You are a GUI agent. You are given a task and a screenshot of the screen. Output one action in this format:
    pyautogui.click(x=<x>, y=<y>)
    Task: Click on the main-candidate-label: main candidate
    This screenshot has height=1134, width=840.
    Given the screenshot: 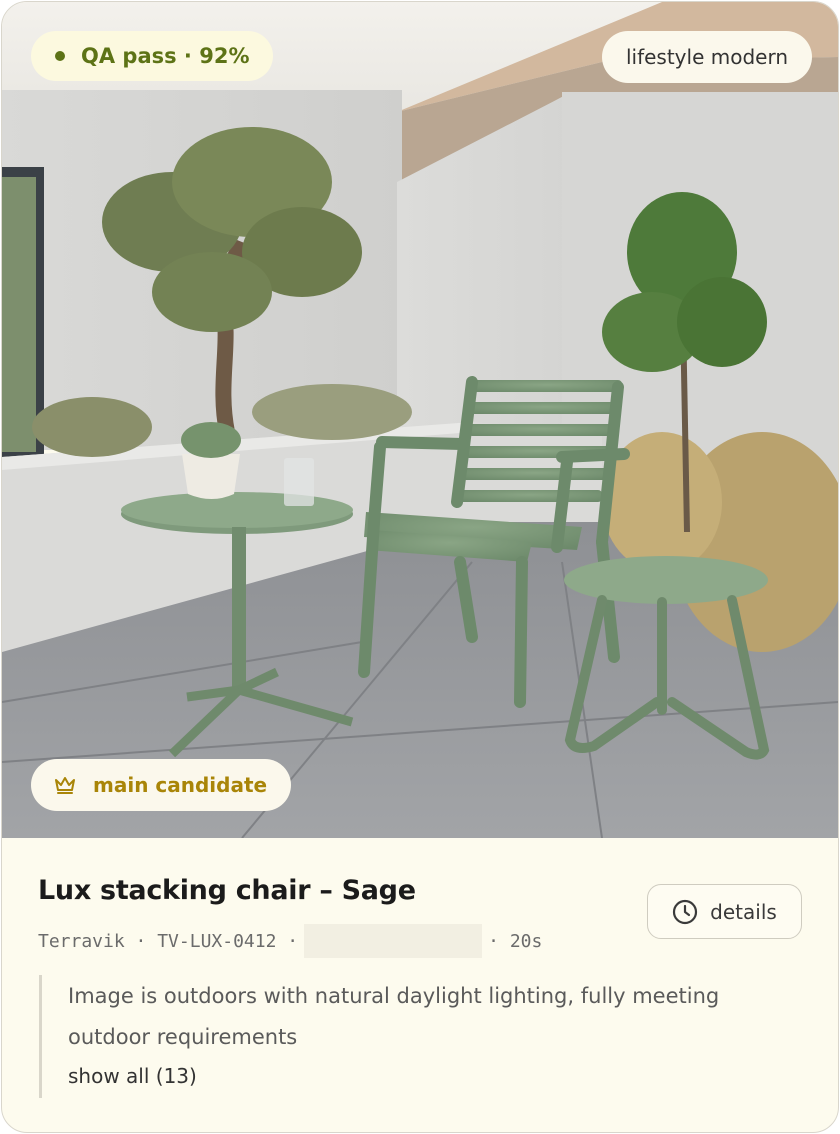 What is the action you would take?
    pyautogui.click(x=180, y=785)
    